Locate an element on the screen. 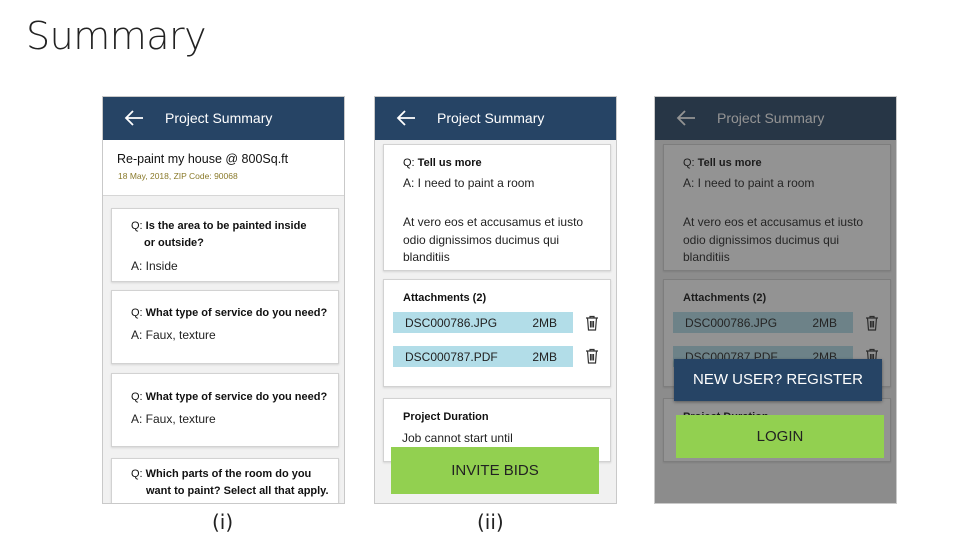  attachment-name: DSC000786.JPG is located at coordinates (451, 323).